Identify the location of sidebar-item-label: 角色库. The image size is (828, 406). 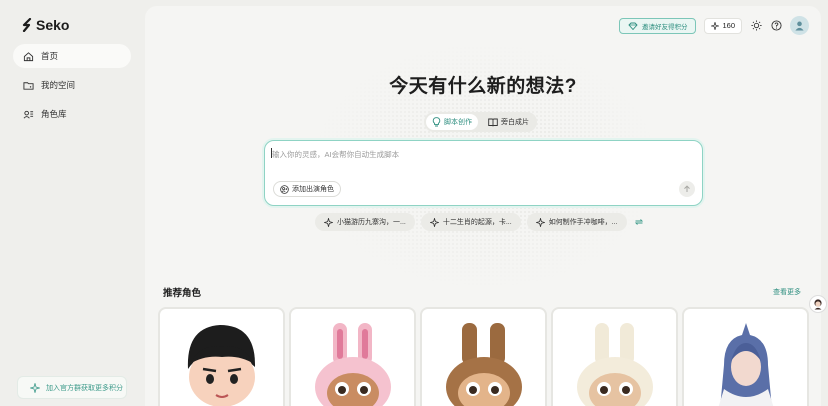
(54, 114).